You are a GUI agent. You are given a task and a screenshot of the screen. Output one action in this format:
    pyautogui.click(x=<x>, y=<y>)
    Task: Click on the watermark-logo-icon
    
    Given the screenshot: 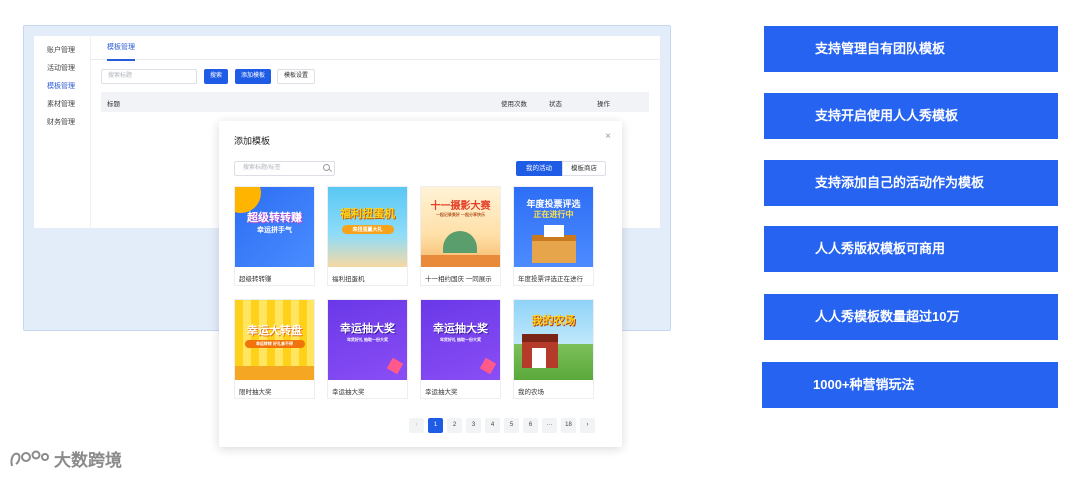 What is the action you would take?
    pyautogui.click(x=29, y=458)
    